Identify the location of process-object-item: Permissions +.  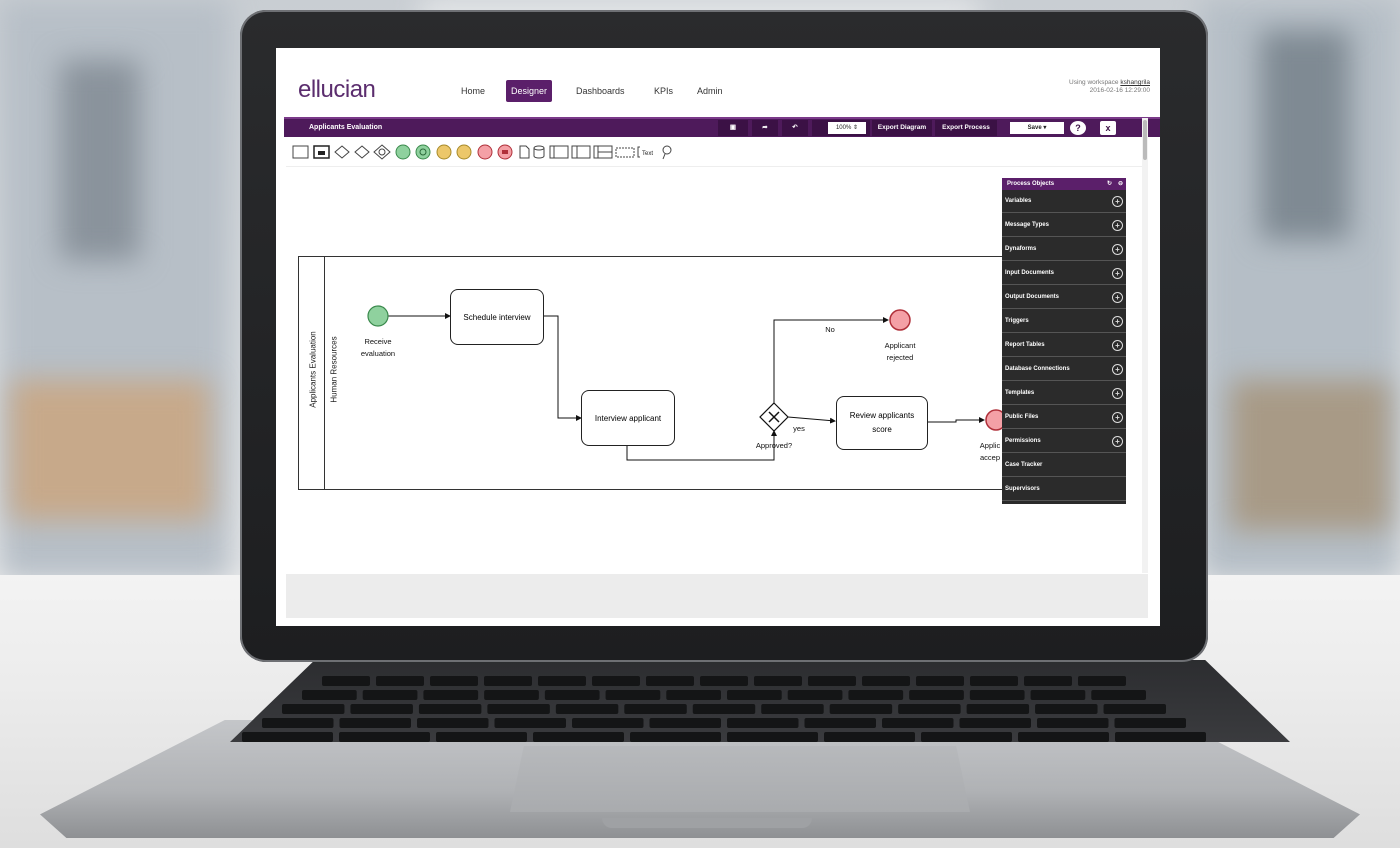
(1064, 441).